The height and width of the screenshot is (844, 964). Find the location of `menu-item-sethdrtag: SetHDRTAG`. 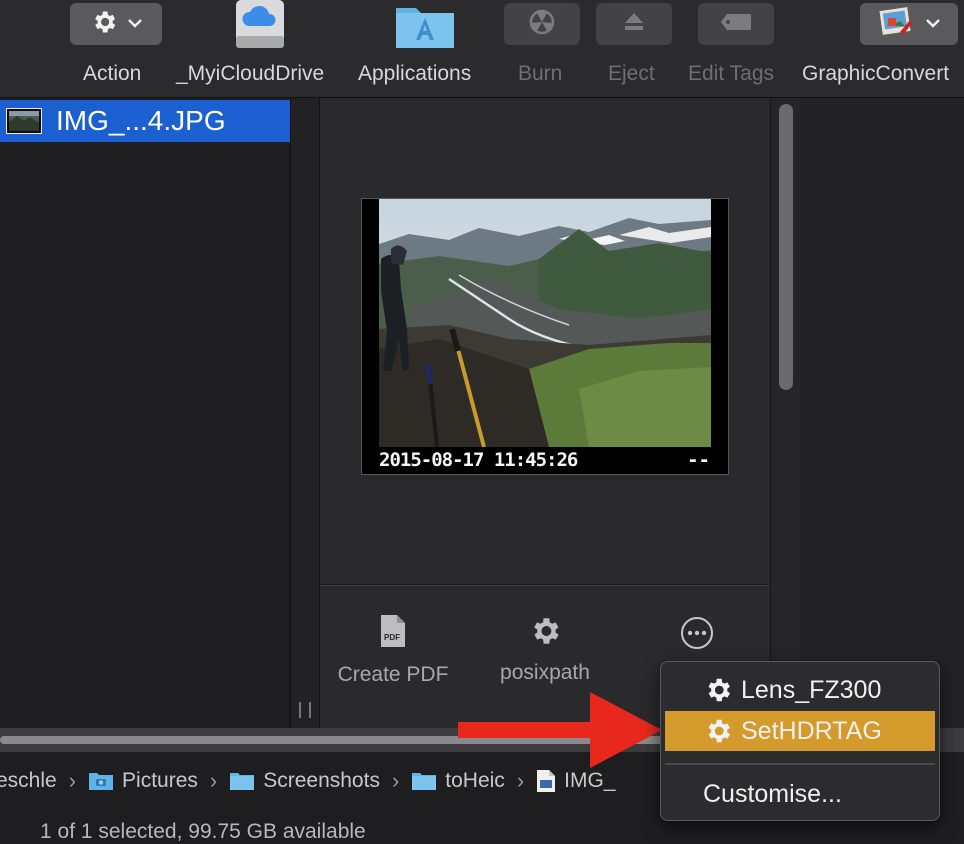

menu-item-sethdrtag: SetHDRTAG is located at coordinates (800, 731).